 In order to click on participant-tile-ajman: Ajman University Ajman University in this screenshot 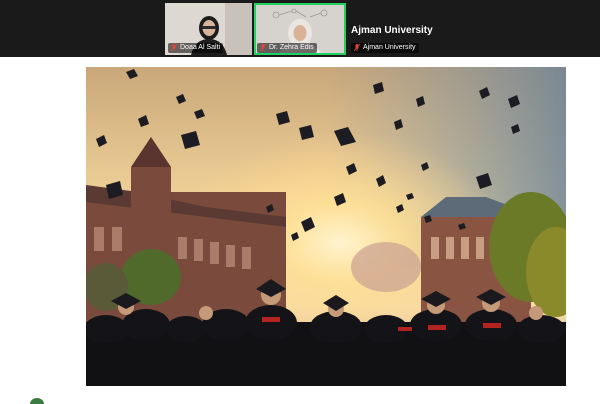, I will do `click(391, 29)`.